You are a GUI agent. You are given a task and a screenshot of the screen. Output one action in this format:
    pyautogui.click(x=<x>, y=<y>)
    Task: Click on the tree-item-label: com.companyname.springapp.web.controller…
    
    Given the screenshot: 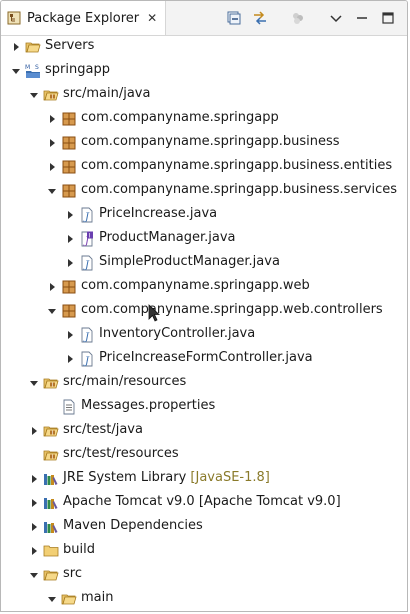 What is the action you would take?
    pyautogui.click(x=232, y=309)
    